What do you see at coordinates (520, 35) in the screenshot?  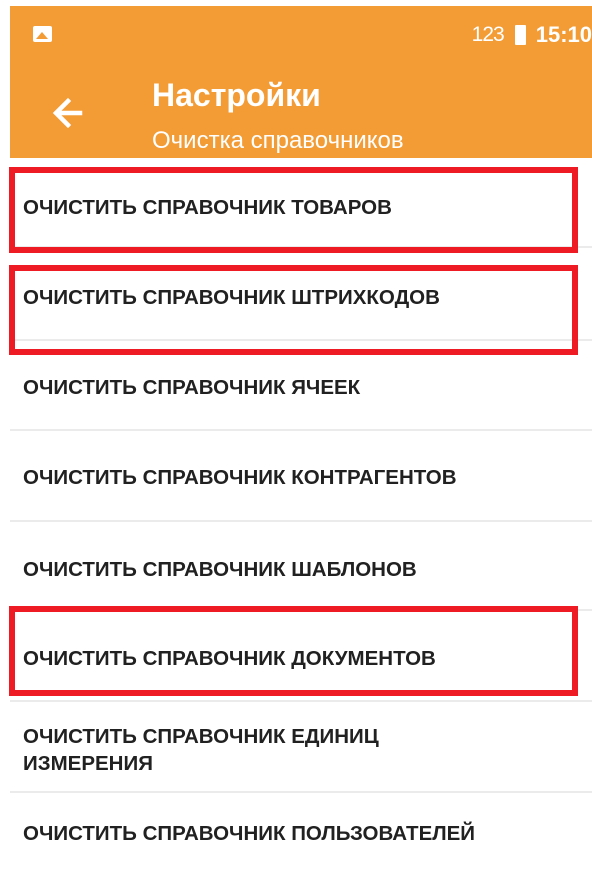 I see `battery-icon` at bounding box center [520, 35].